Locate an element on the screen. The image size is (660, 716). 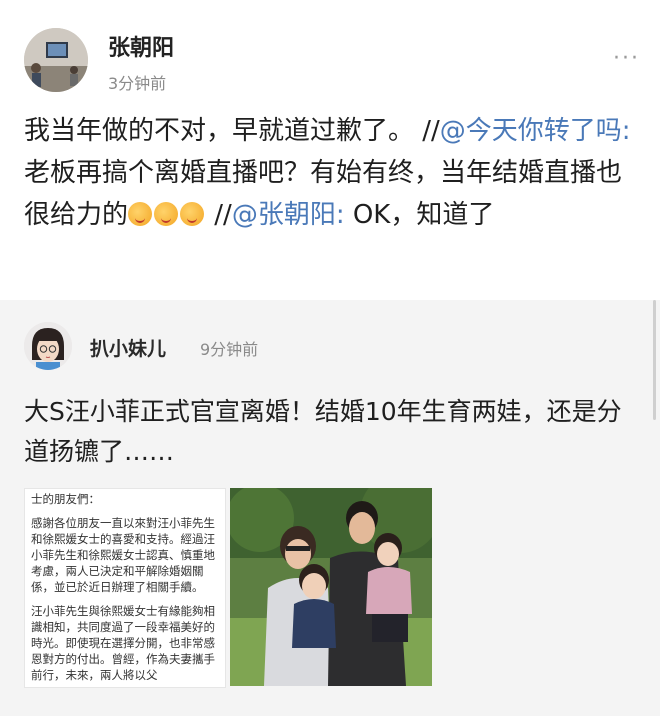
post-text-part: 我当年做的不对，早就道过歉了。 // is located at coordinates (232, 131).